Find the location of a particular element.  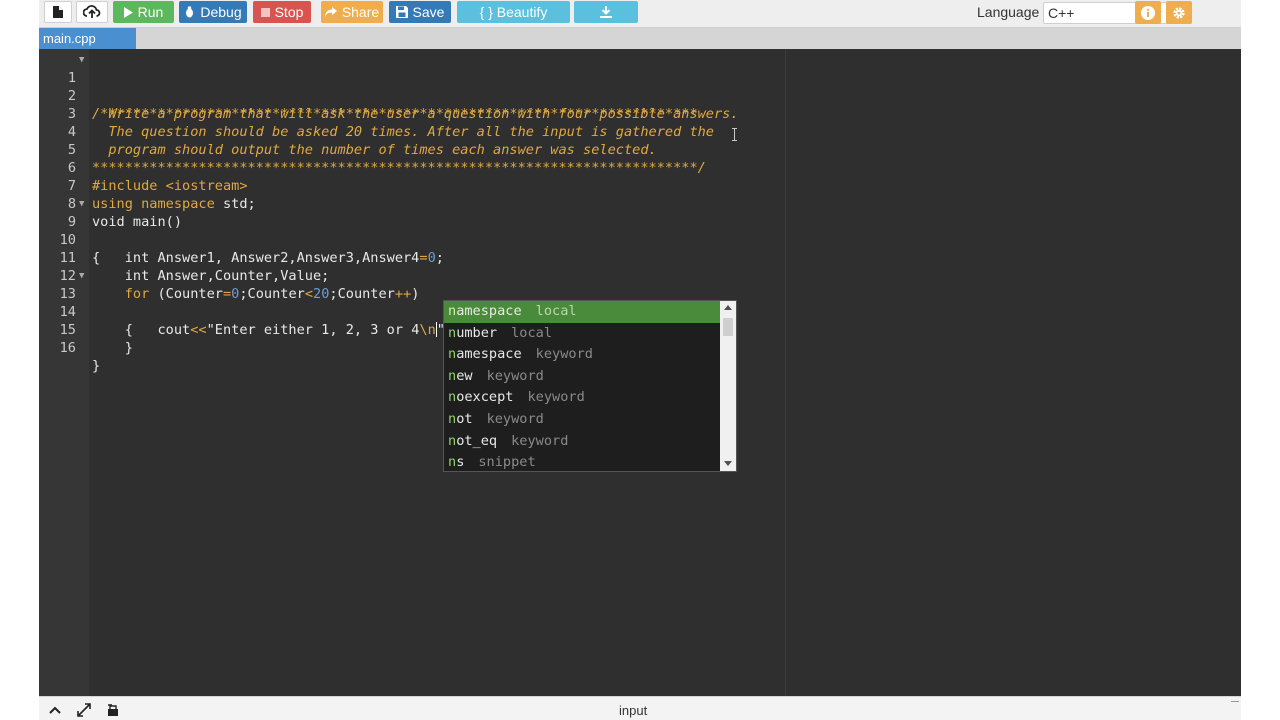

autocomplete-item: not keyword is located at coordinates (582, 420).